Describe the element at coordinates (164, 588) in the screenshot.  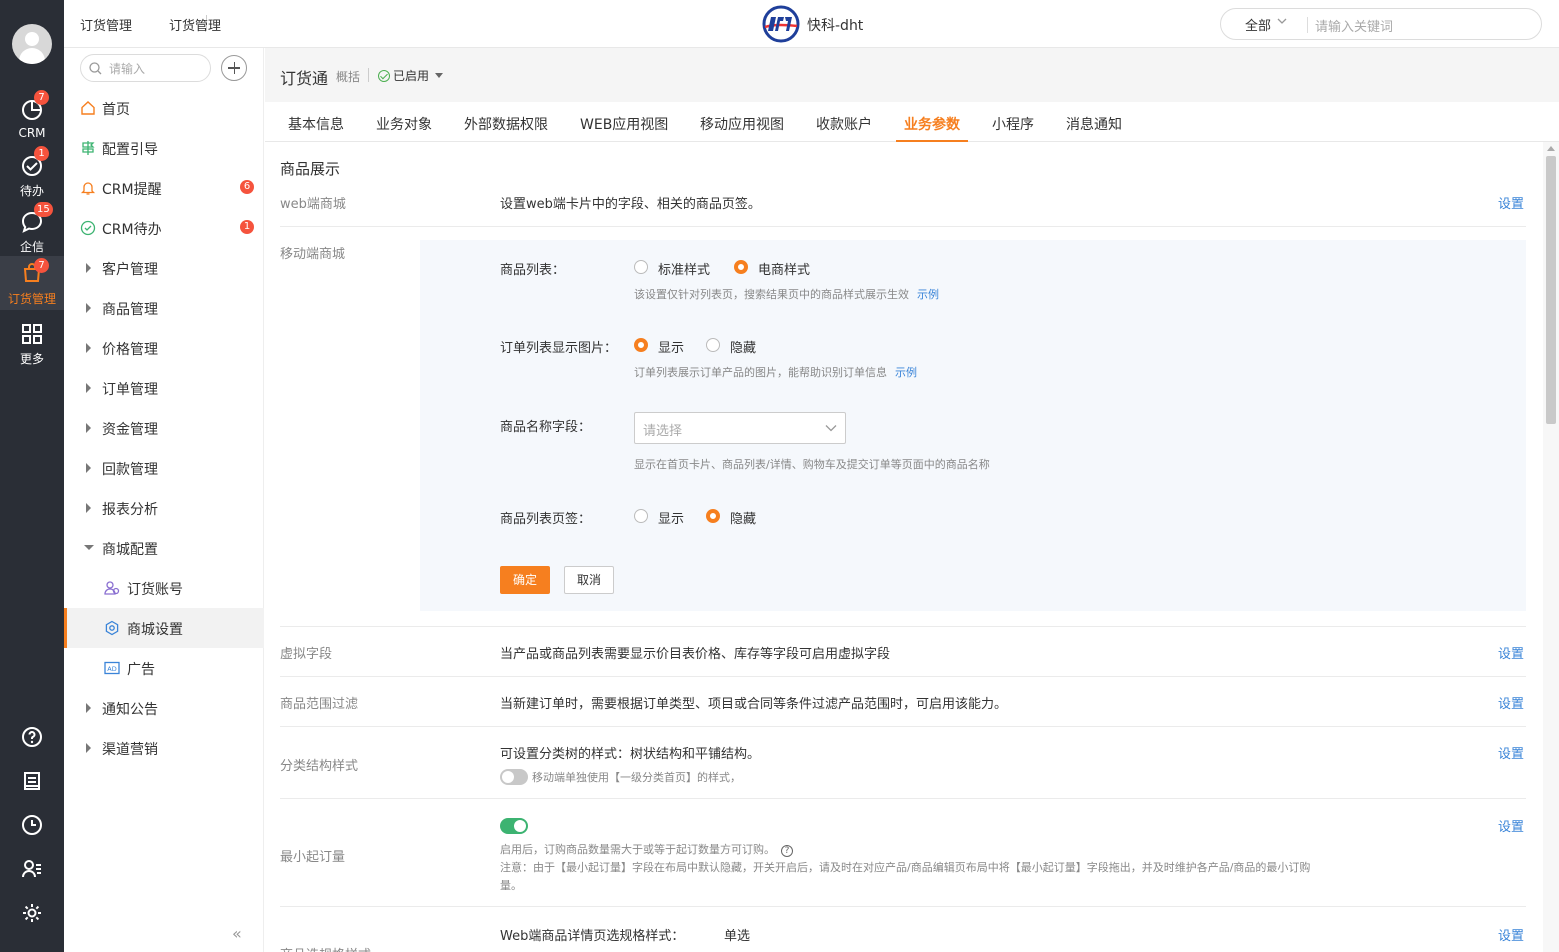
I see `sidebar-item-order-accounts: 订货账号` at that location.